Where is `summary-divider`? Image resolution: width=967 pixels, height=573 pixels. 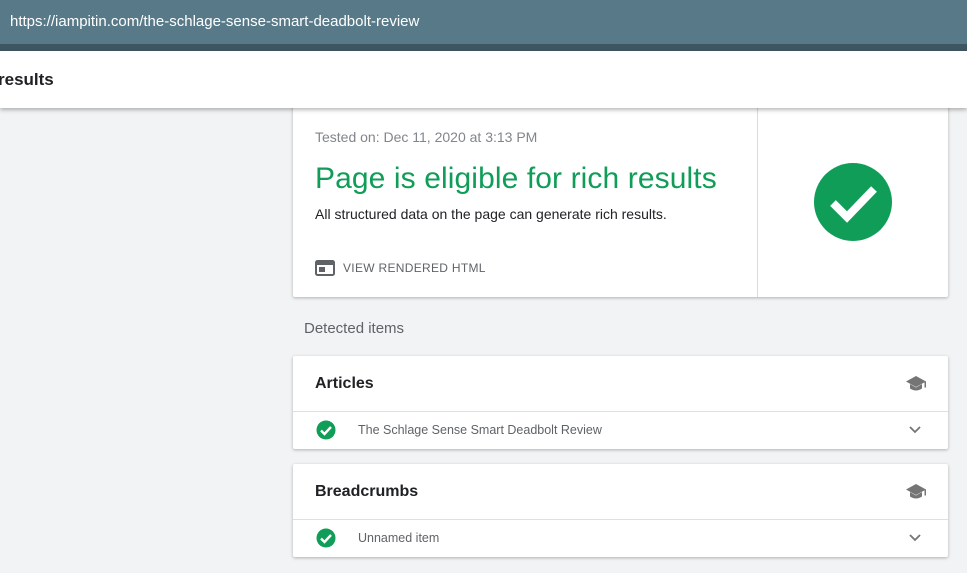 summary-divider is located at coordinates (757, 198).